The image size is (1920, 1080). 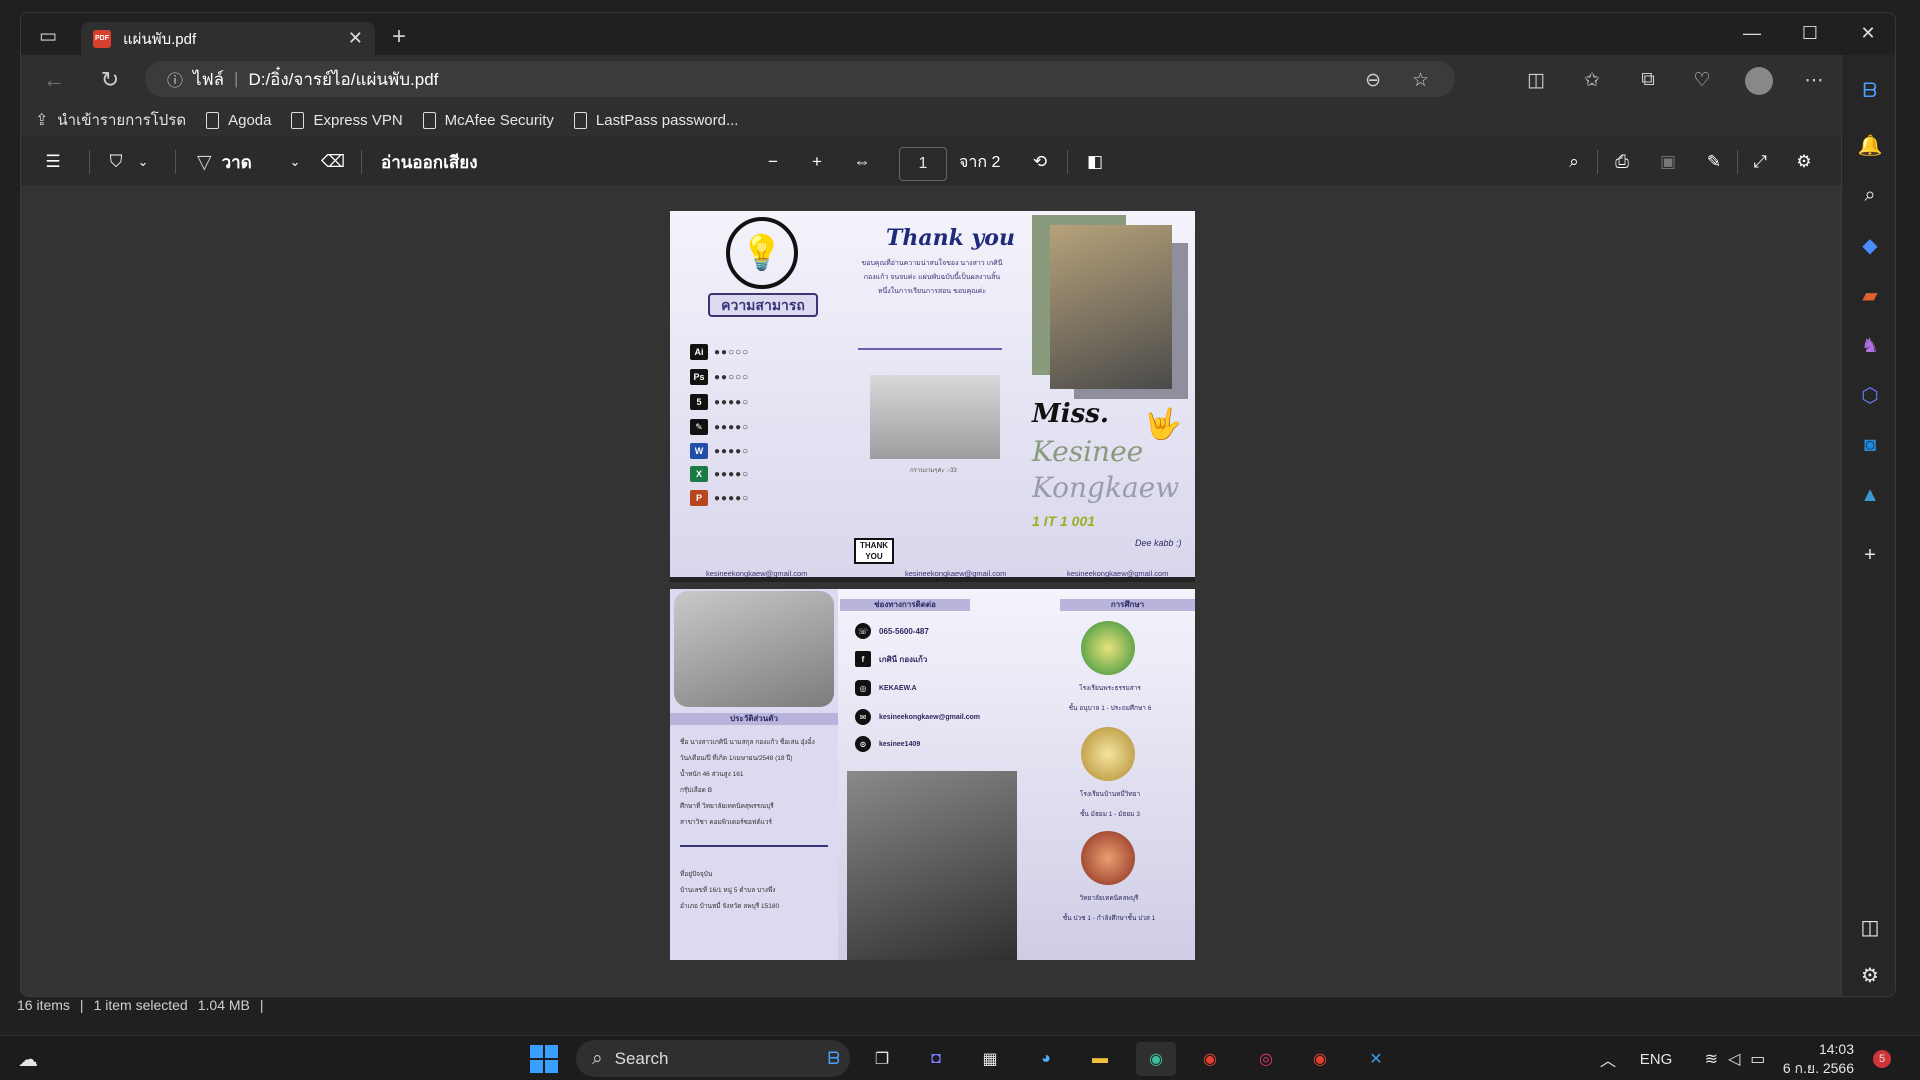 What do you see at coordinates (1046, 1059) in the screenshot?
I see `copilot-app-icon: ◕` at bounding box center [1046, 1059].